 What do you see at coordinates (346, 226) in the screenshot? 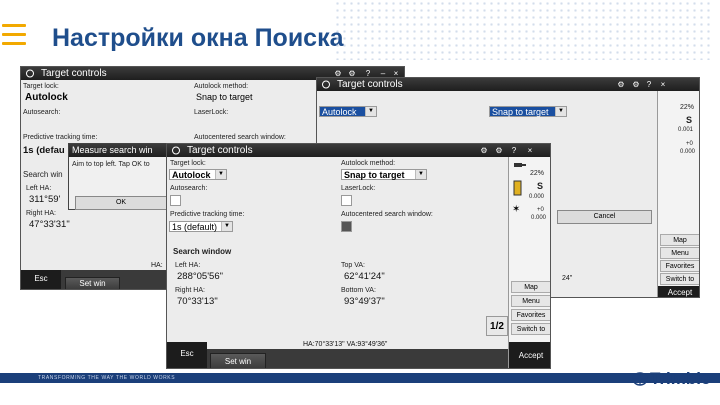
I see `autocentered-checkbox` at bounding box center [346, 226].